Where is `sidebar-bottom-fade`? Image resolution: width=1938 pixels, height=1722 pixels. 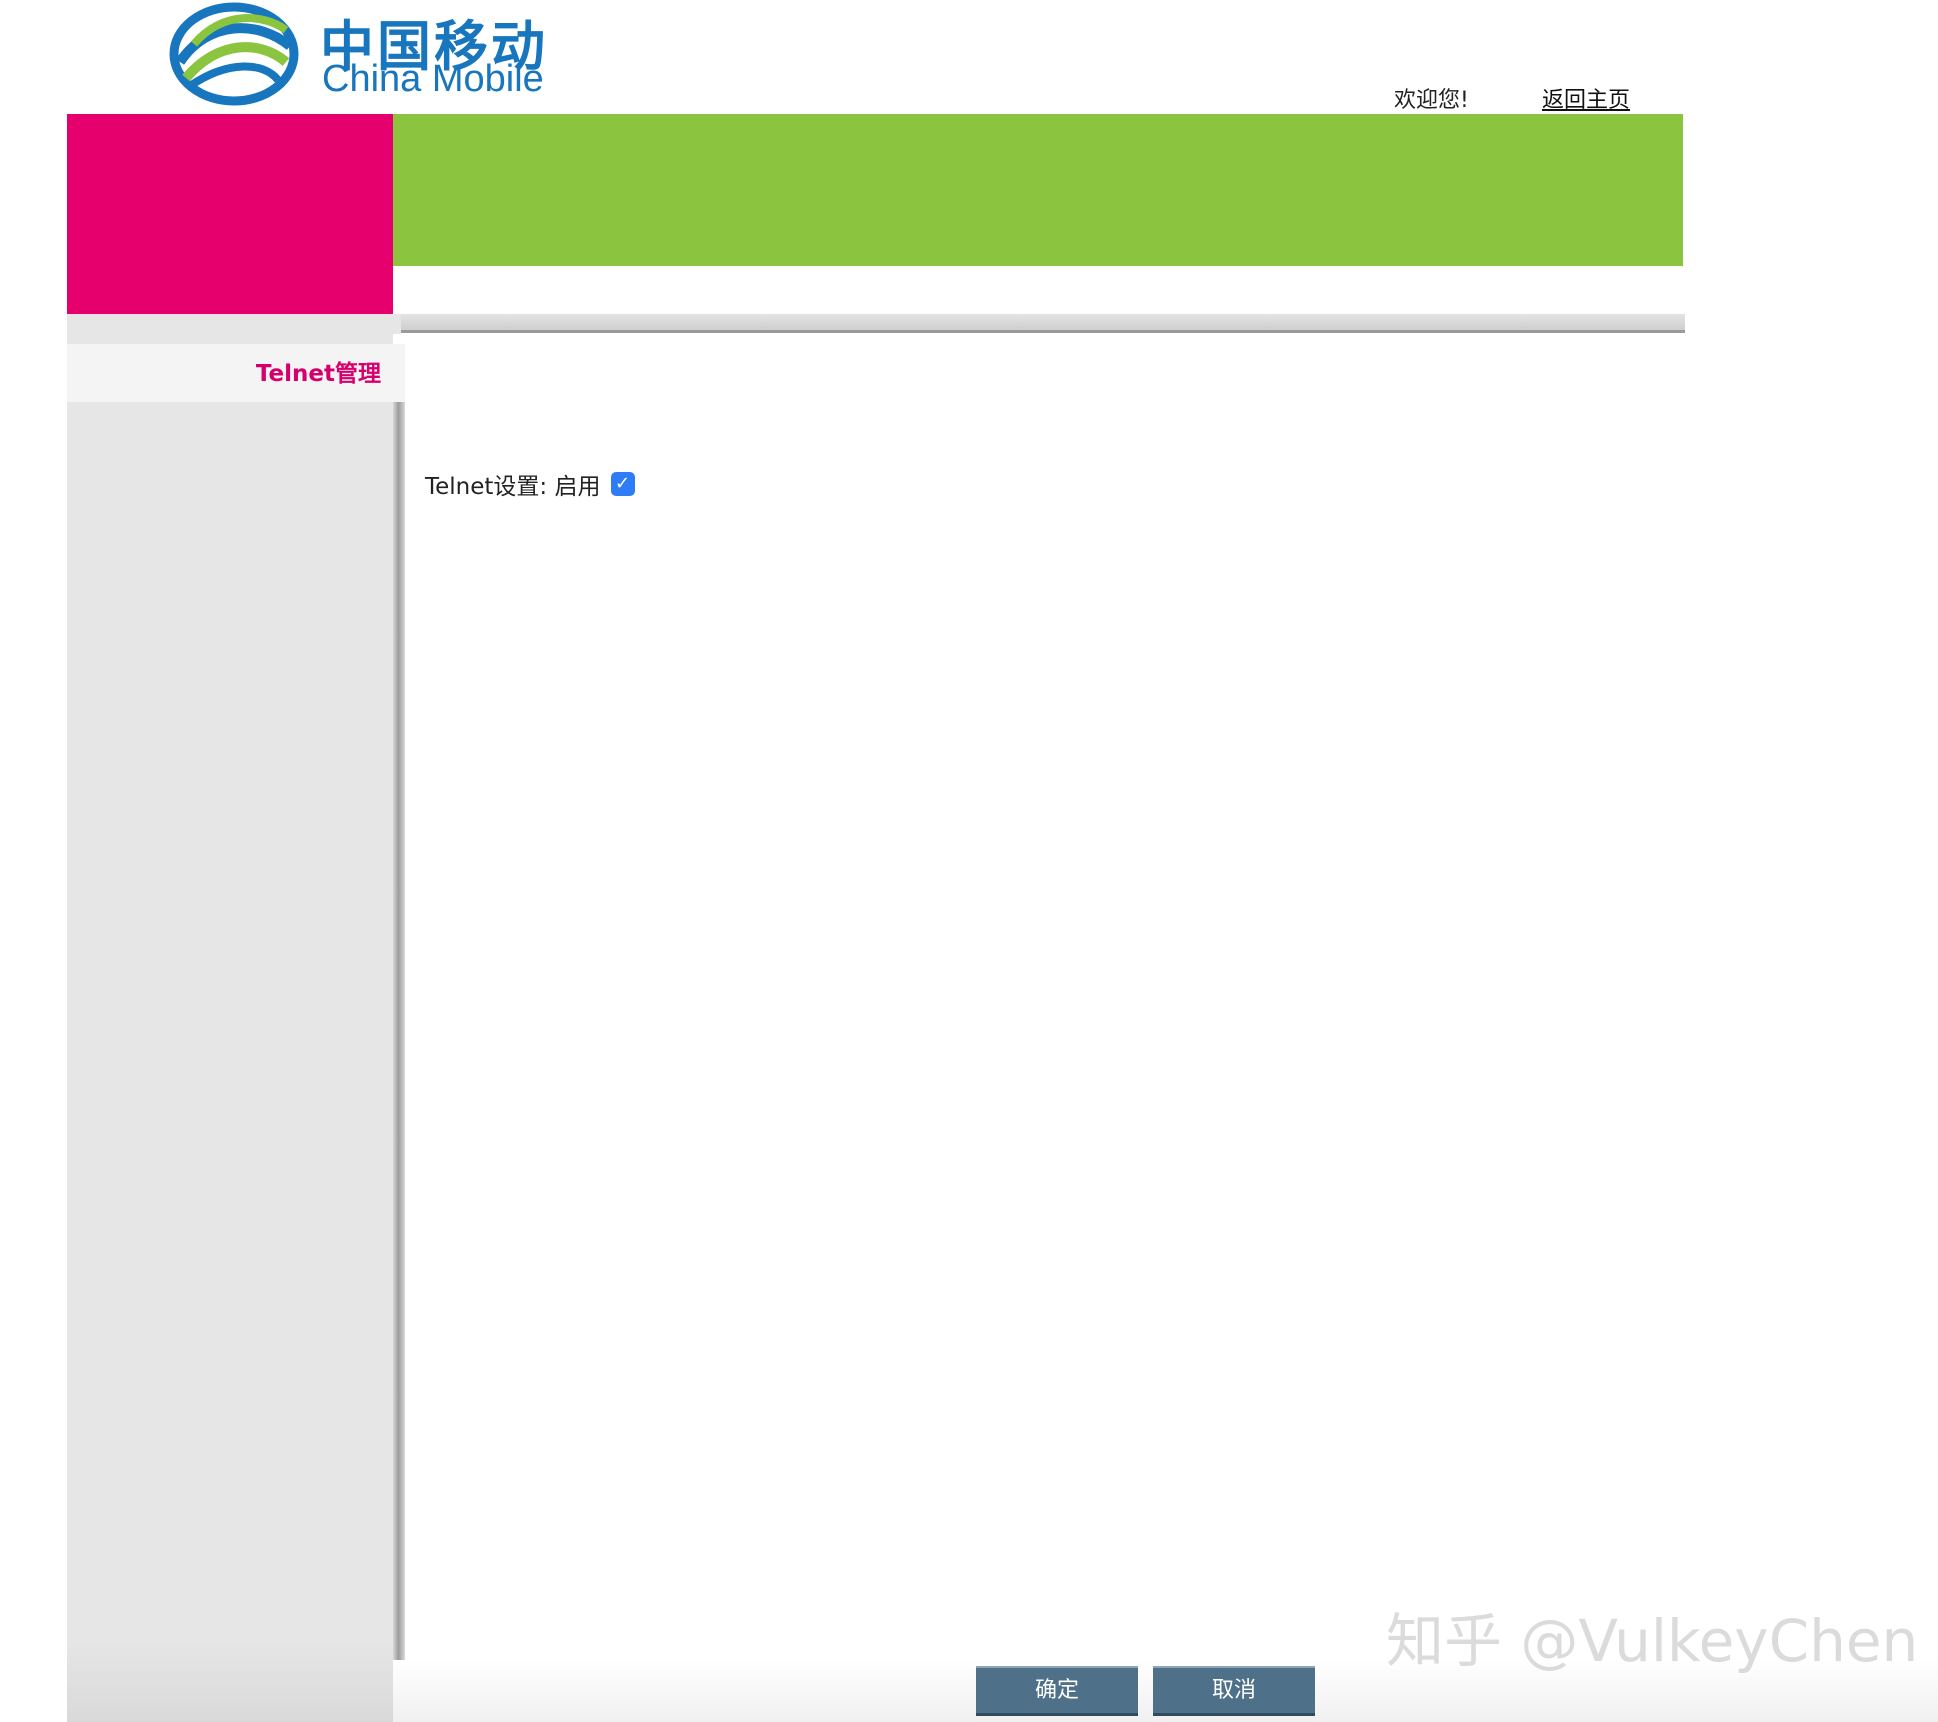
sidebar-bottom-fade is located at coordinates (230, 1681).